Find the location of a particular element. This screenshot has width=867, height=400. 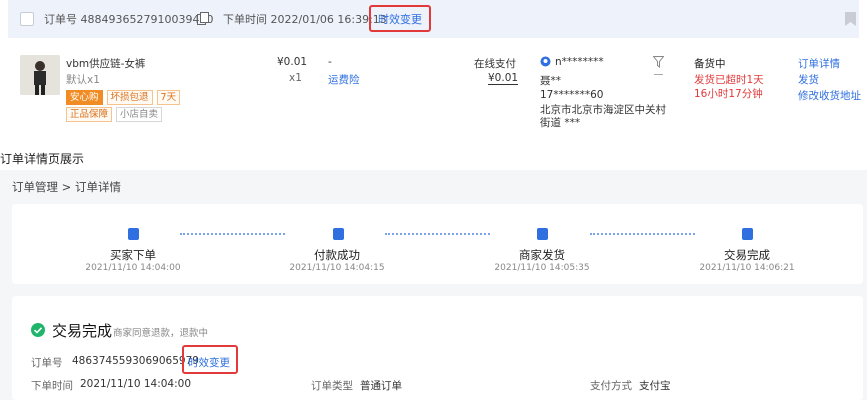

step-time-3: 2021/11/10 14:05:35 is located at coordinates (542, 268).